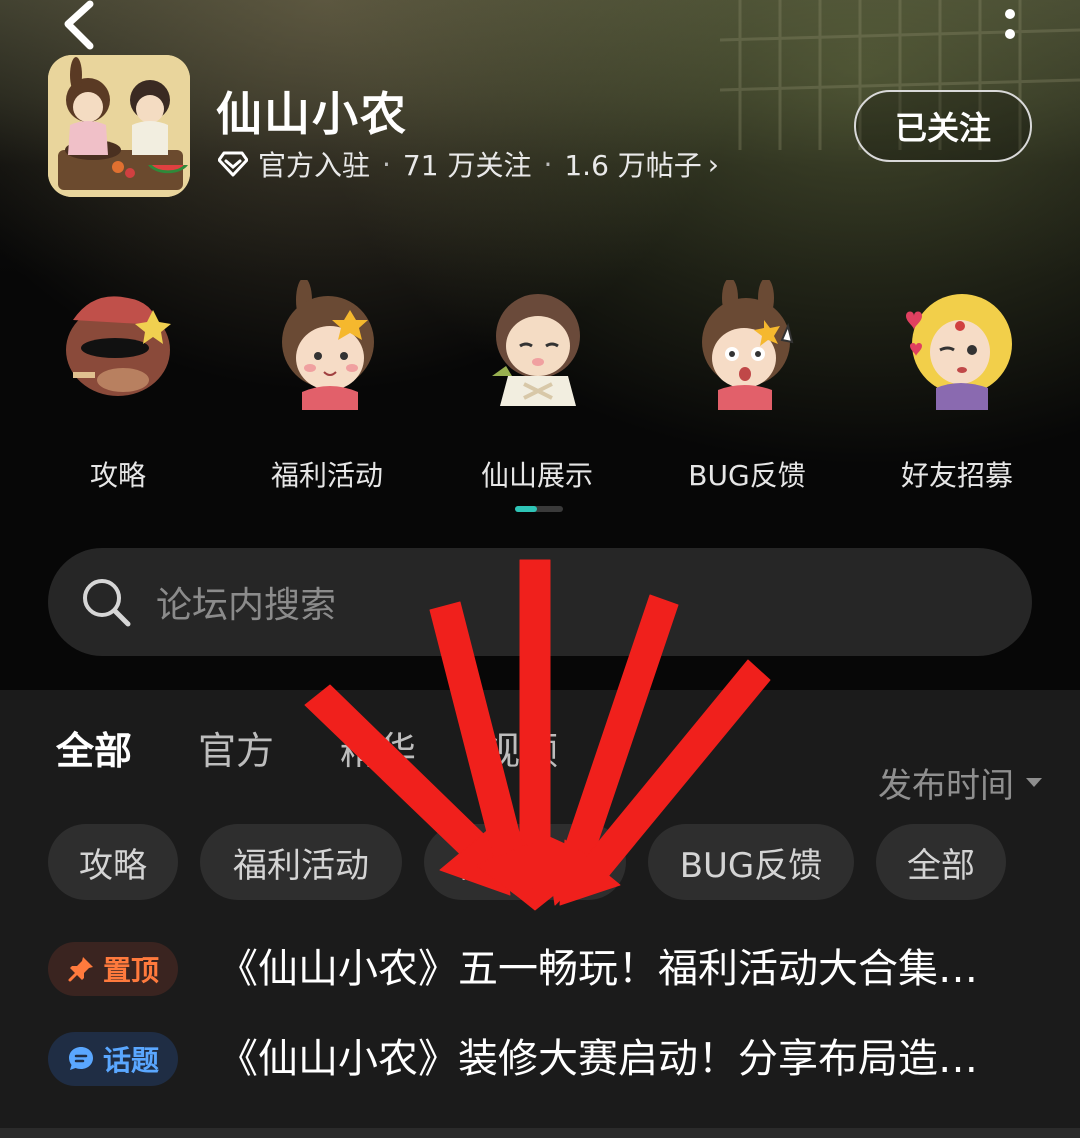 Image resolution: width=1080 pixels, height=1138 pixels. I want to click on chip-benefits: 福利活动, so click(301, 862).